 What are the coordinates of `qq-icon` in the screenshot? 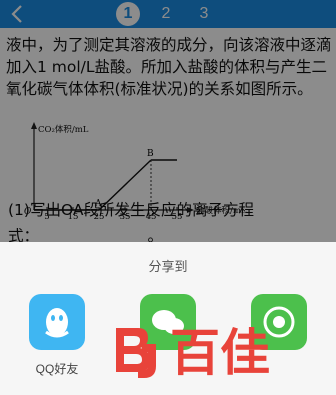 It's located at (57, 322).